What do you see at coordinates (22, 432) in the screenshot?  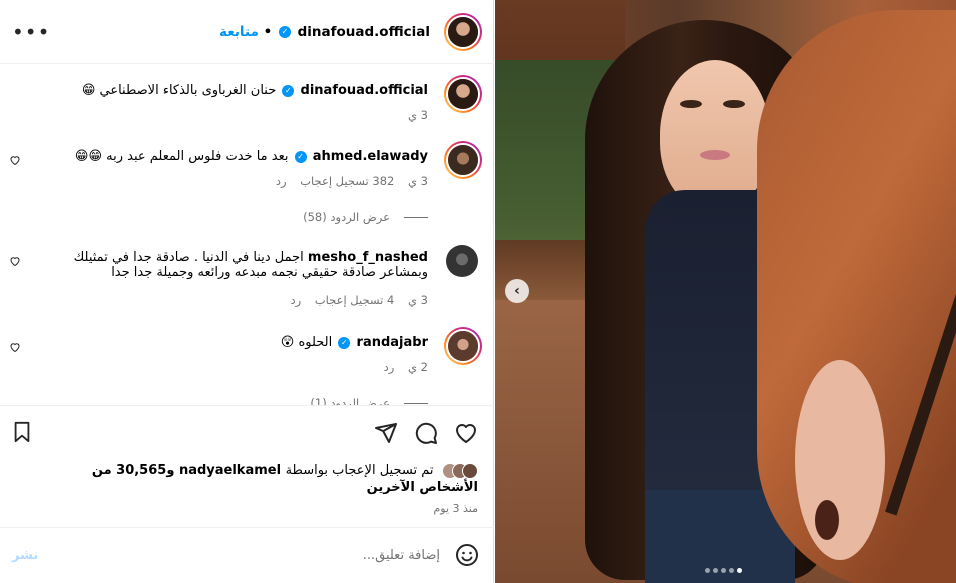 I see `save-bookmark-icon` at bounding box center [22, 432].